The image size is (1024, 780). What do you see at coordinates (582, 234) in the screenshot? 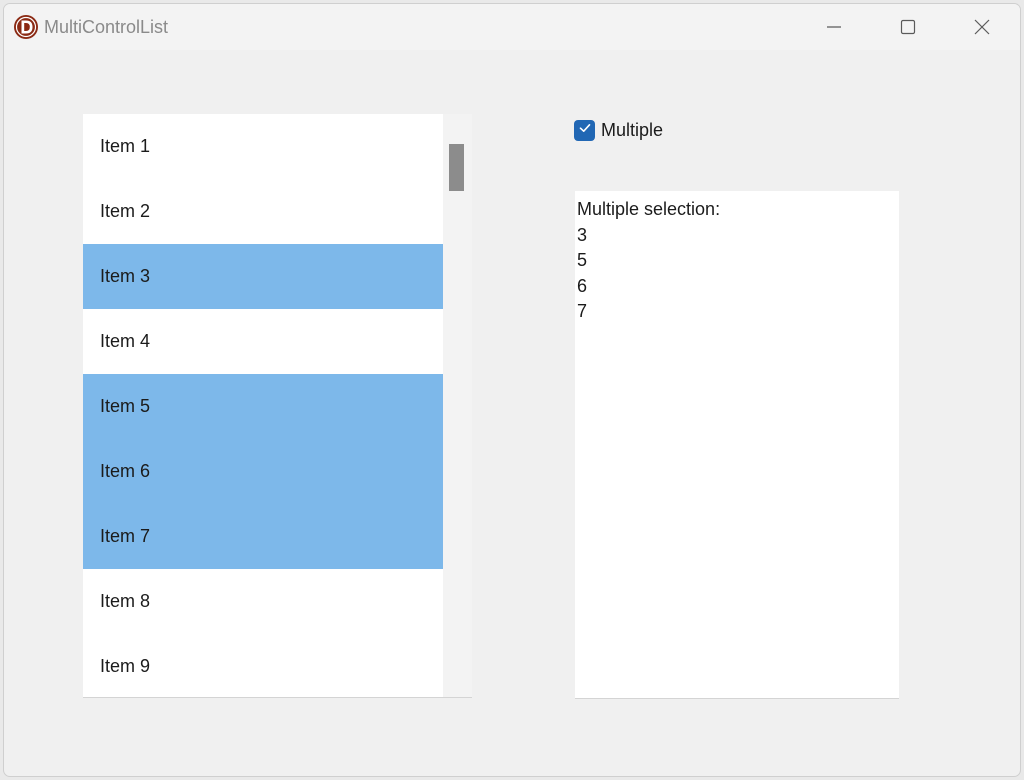
I see `output-line: 3` at bounding box center [582, 234].